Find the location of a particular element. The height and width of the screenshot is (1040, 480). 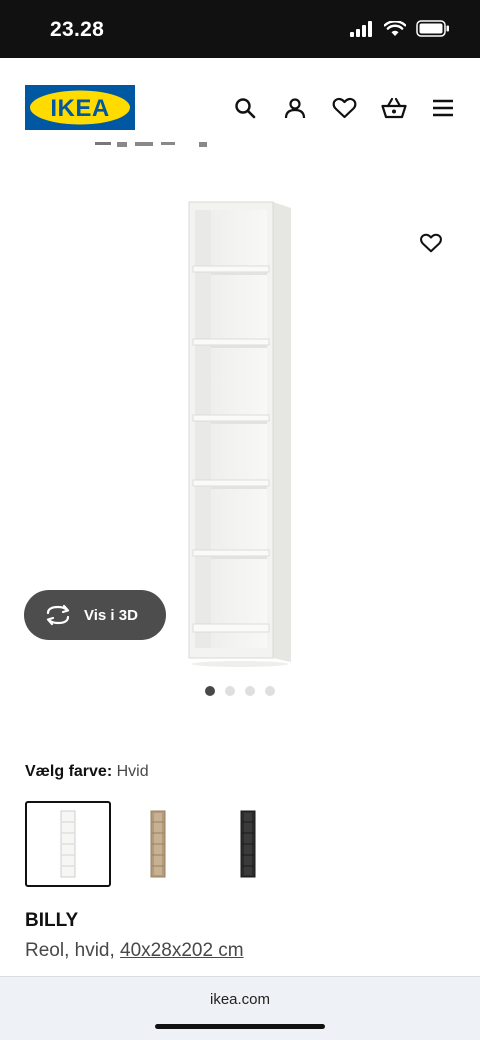

search-icon is located at coordinates (245, 108).